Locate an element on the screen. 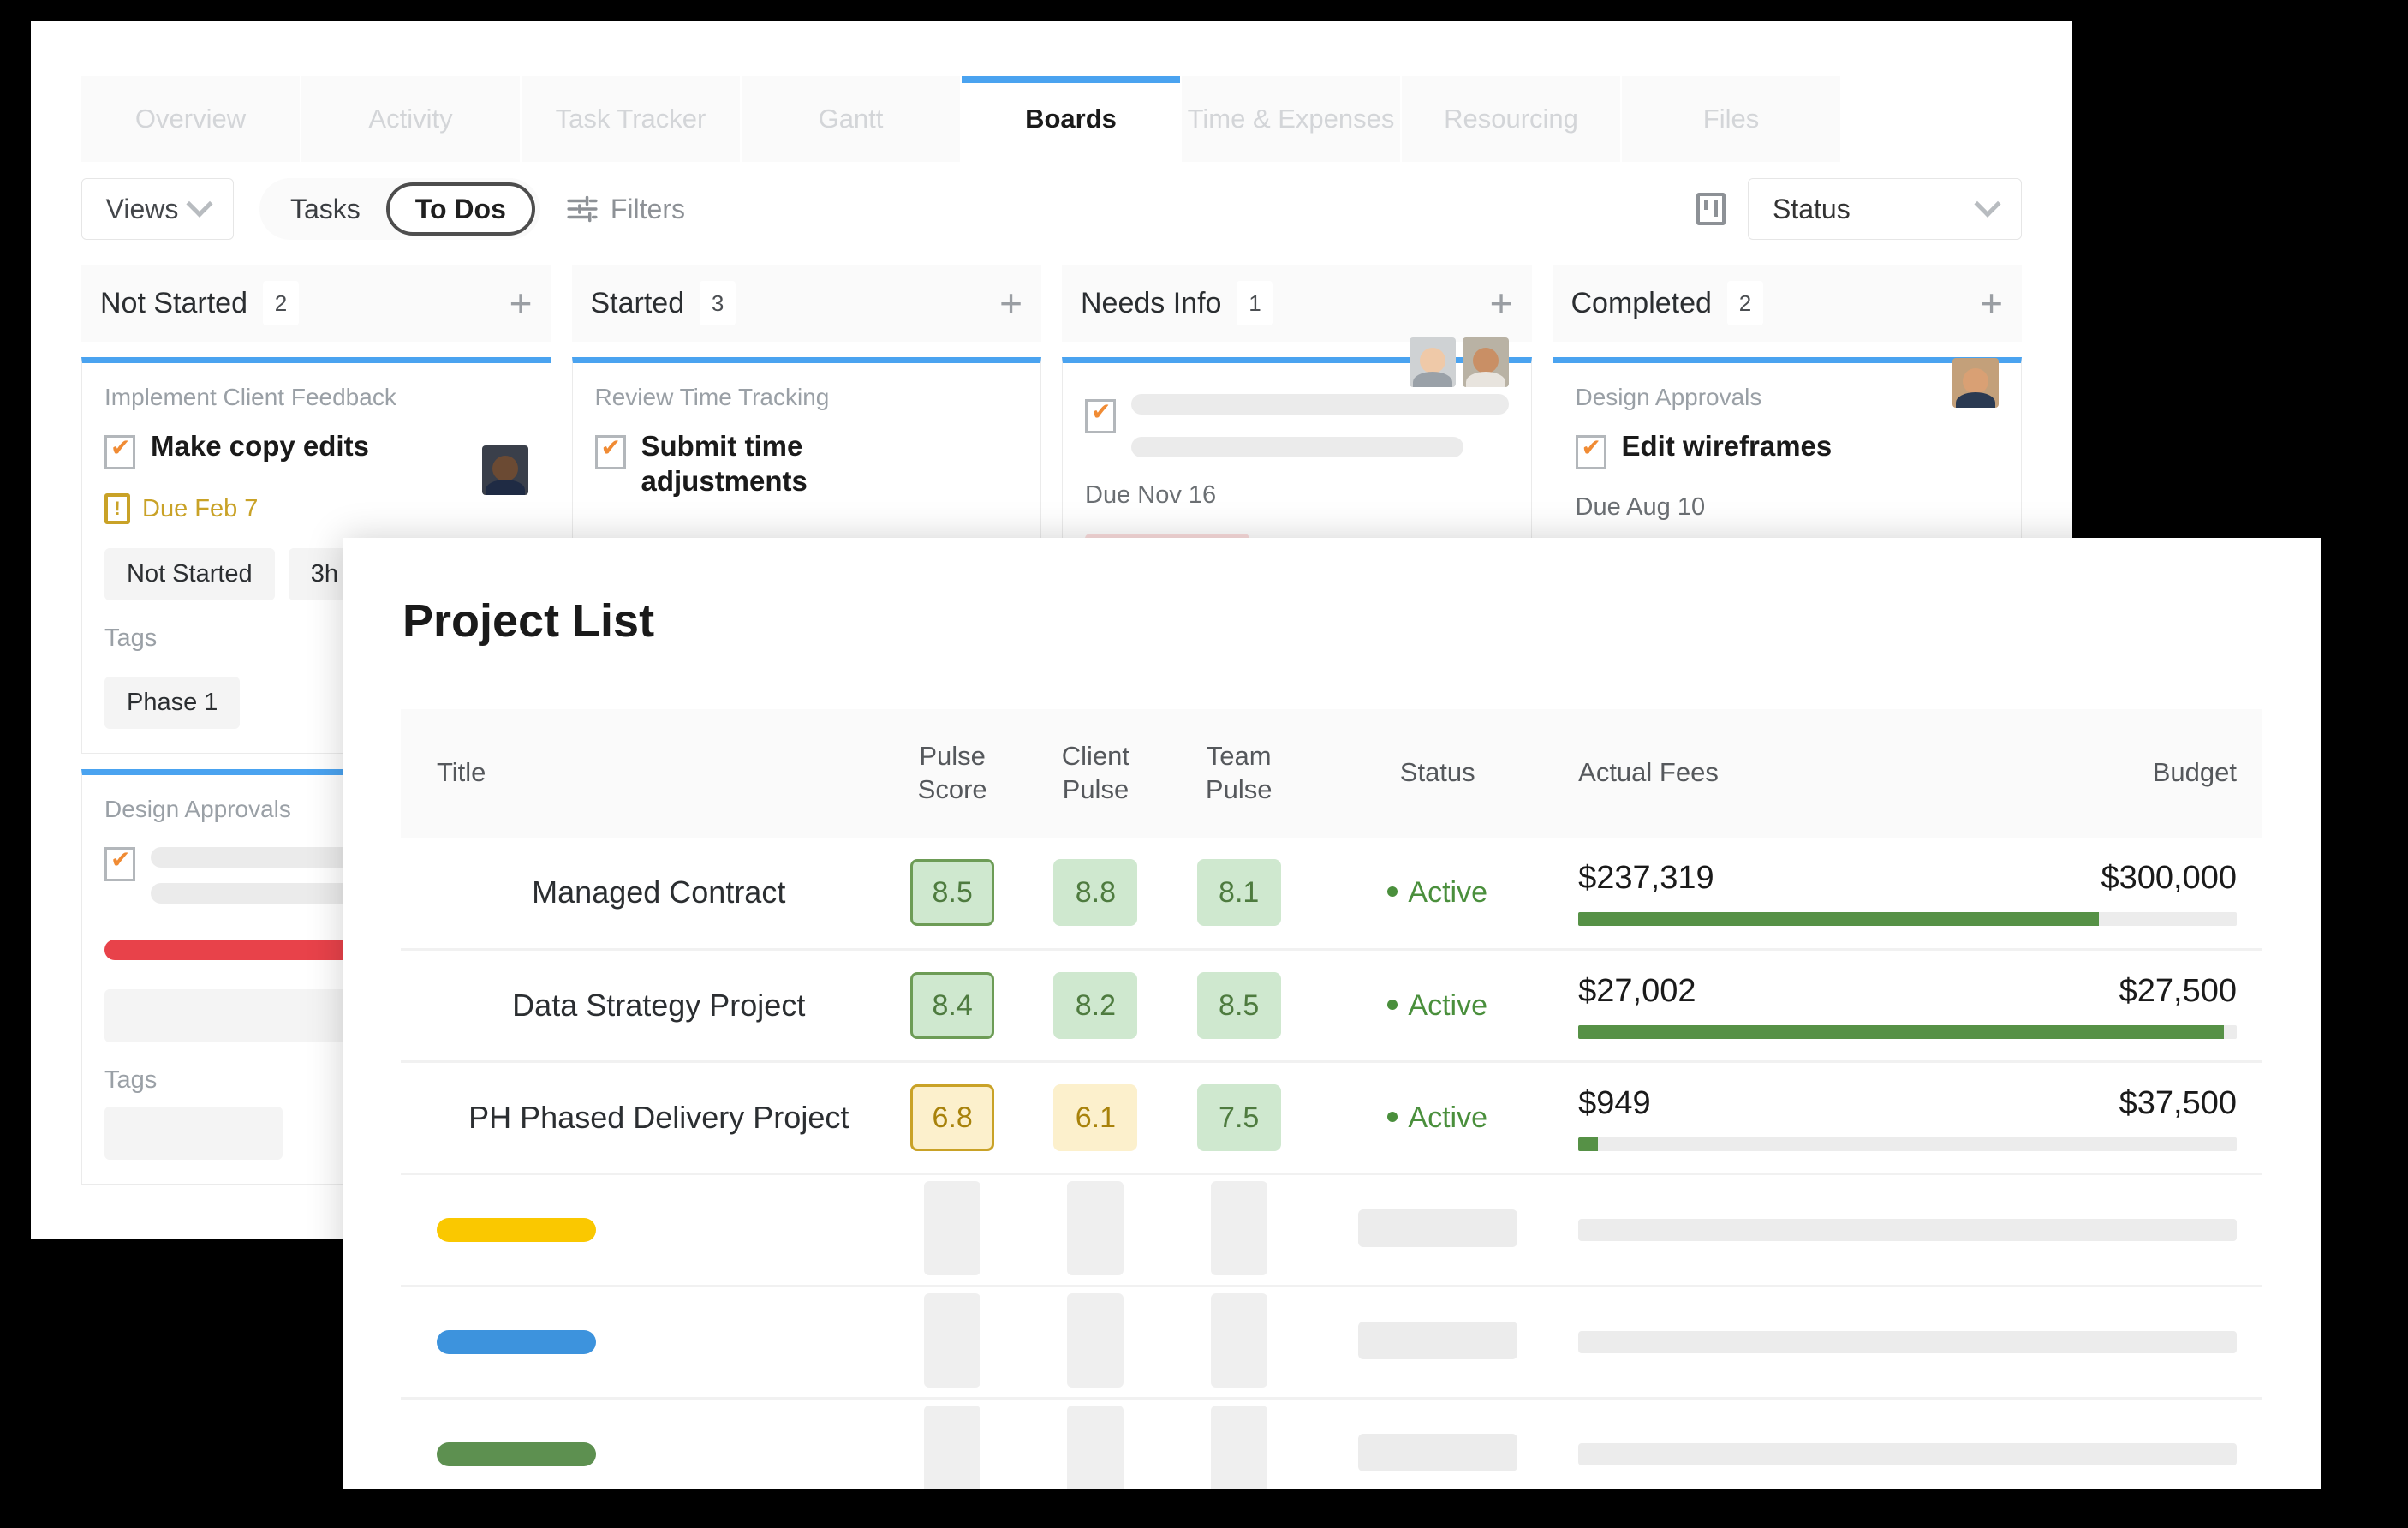 The width and height of the screenshot is (2408, 1528). column-count-badge: 2 is located at coordinates (280, 303).